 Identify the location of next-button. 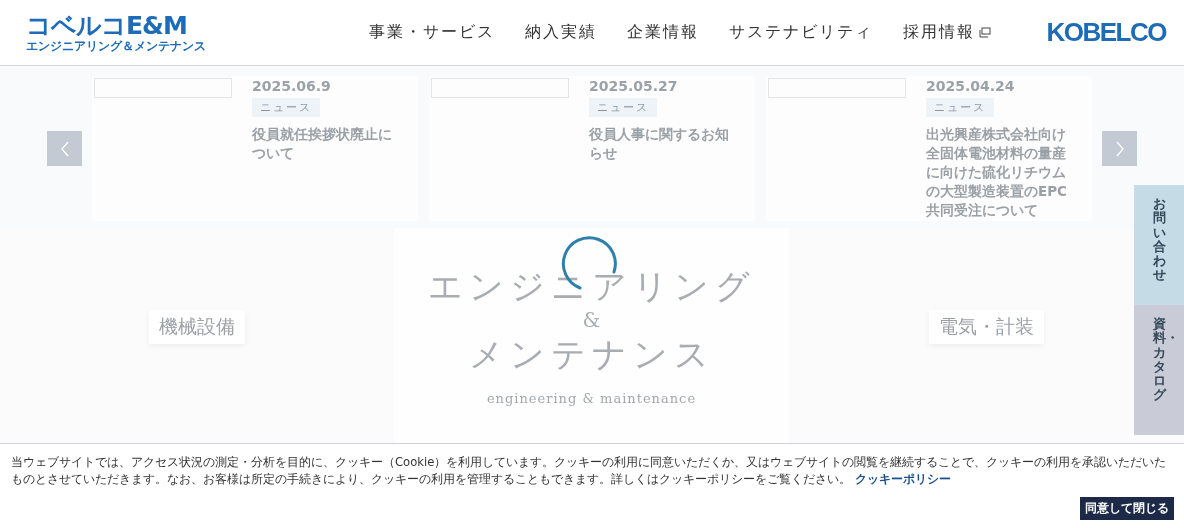
(1119, 148).